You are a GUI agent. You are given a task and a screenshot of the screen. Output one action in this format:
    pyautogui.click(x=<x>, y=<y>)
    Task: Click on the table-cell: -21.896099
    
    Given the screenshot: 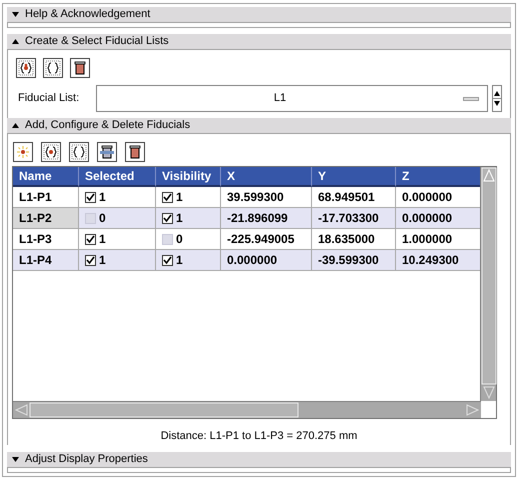 What is the action you would take?
    pyautogui.click(x=266, y=218)
    